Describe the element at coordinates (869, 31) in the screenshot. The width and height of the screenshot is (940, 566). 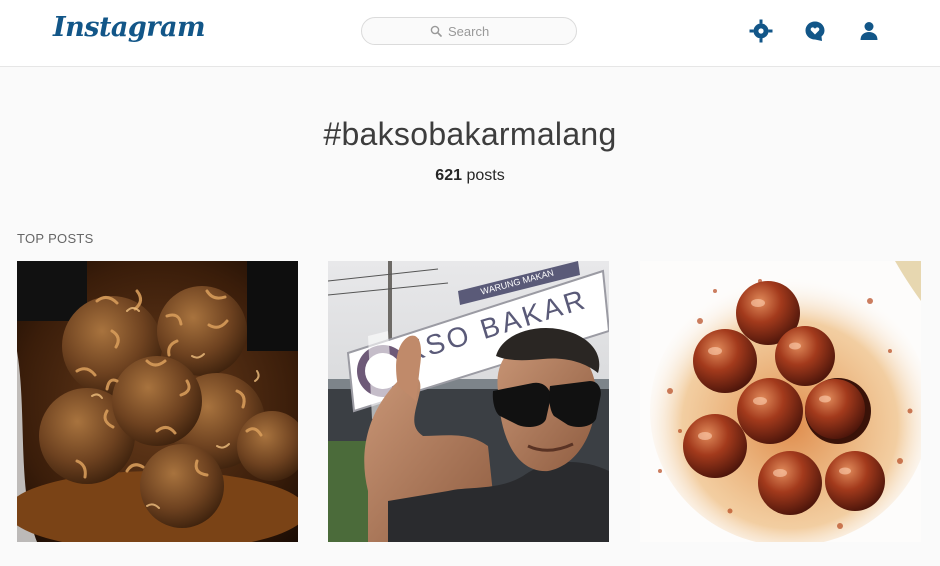
I see `profile-icon` at that location.